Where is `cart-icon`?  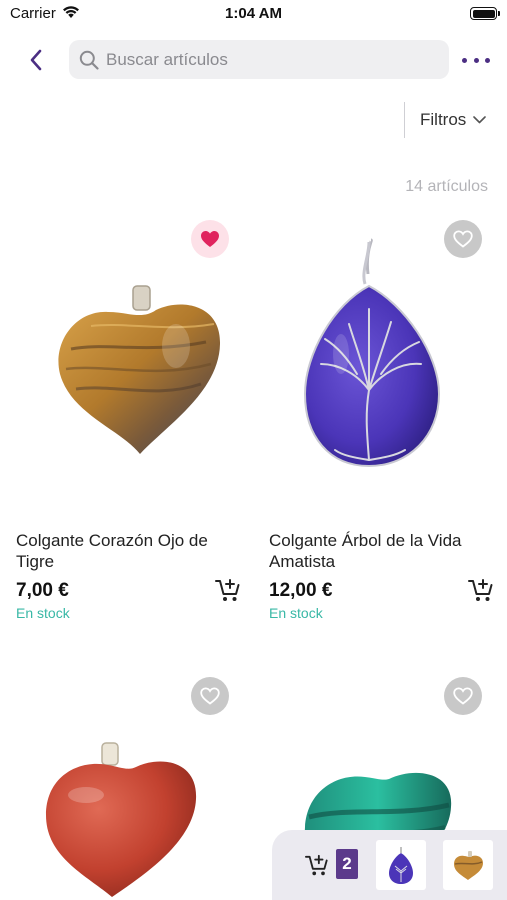
cart-icon is located at coordinates (317, 866).